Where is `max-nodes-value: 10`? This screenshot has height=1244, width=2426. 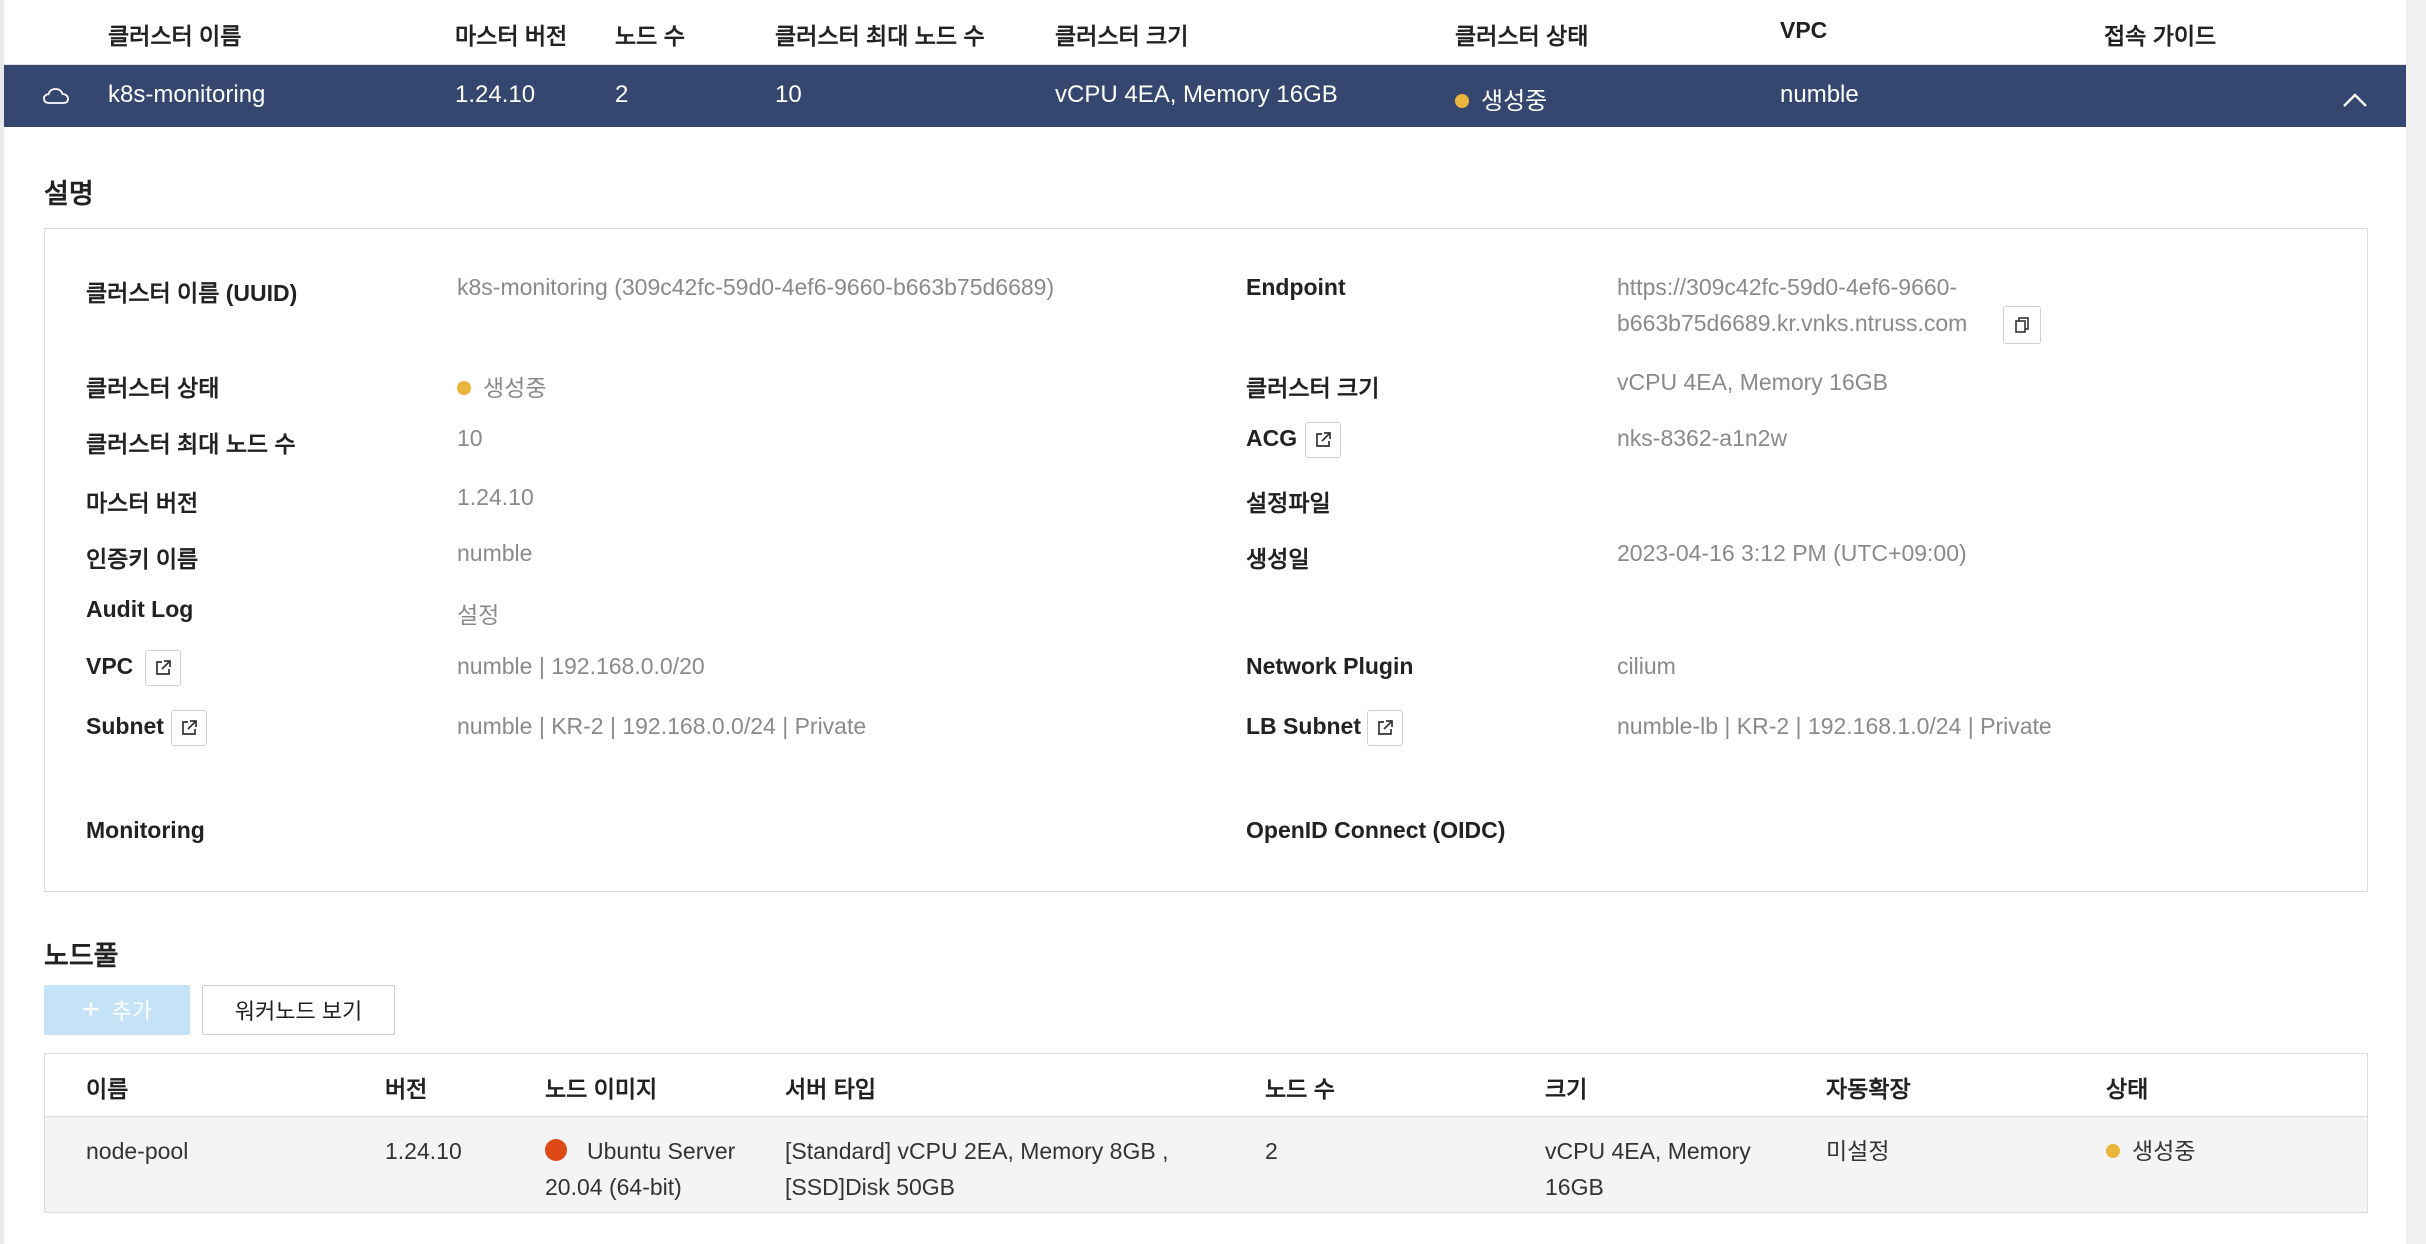
max-nodes-value: 10 is located at coordinates (470, 438).